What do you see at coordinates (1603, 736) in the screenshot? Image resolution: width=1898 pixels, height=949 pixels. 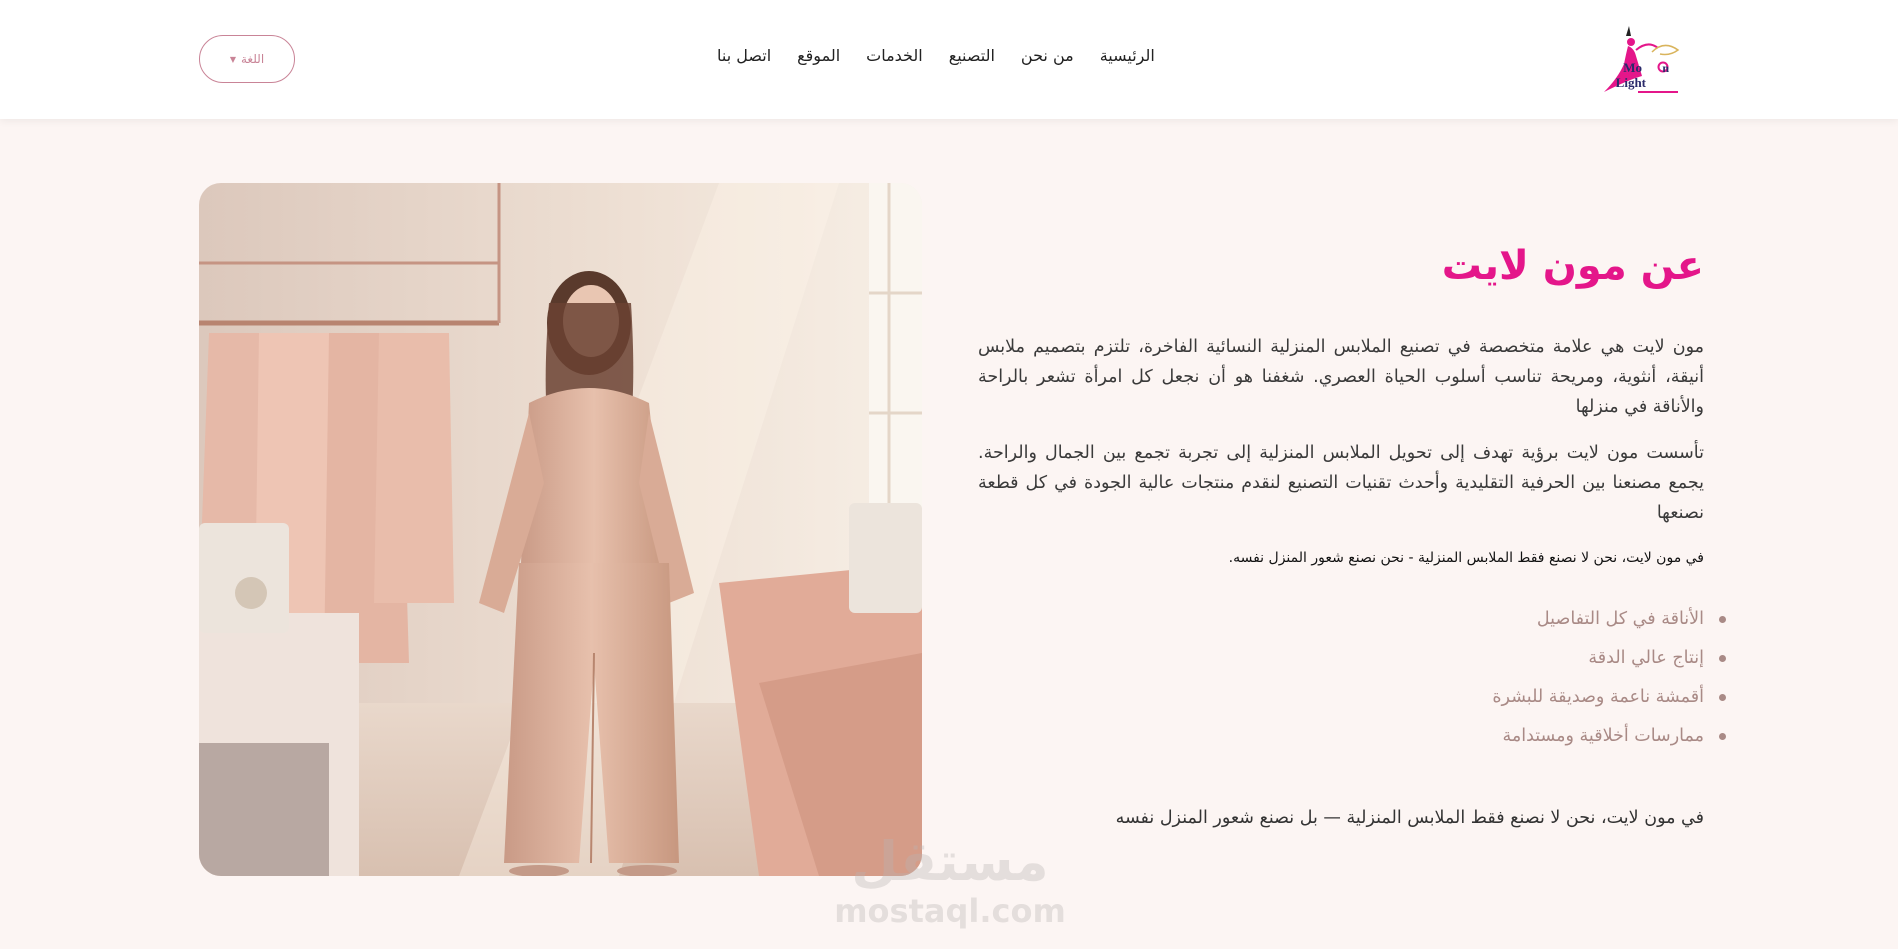 I see `feature-label: ممارسات أخلاقية ومستدامة` at bounding box center [1603, 736].